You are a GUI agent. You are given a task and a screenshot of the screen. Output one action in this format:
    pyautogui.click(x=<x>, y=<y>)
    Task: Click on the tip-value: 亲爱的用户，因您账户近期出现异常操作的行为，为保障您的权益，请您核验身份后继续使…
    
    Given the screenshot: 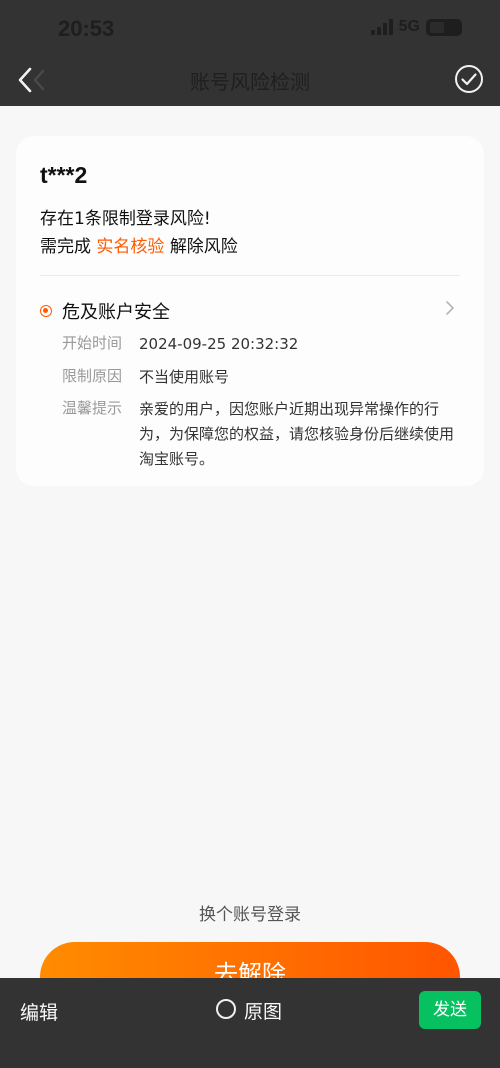 What is the action you would take?
    pyautogui.click(x=297, y=434)
    